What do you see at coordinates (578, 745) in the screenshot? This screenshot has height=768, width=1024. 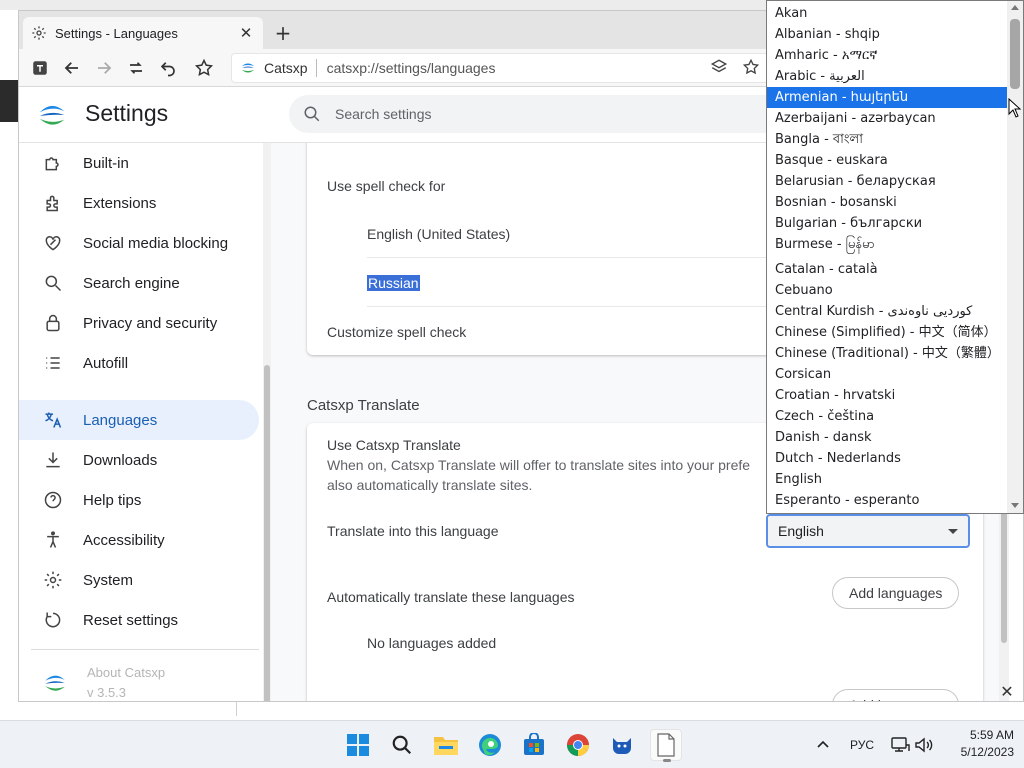 I see `chrome-button` at bounding box center [578, 745].